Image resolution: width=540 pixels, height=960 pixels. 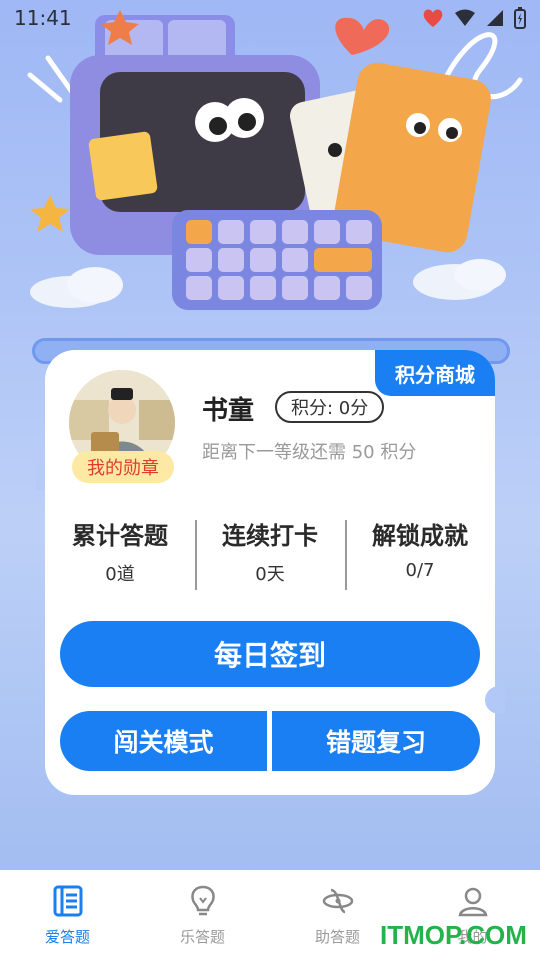 What do you see at coordinates (376, 741) in the screenshot?
I see `wrong-answer-review-button: 错题复习` at bounding box center [376, 741].